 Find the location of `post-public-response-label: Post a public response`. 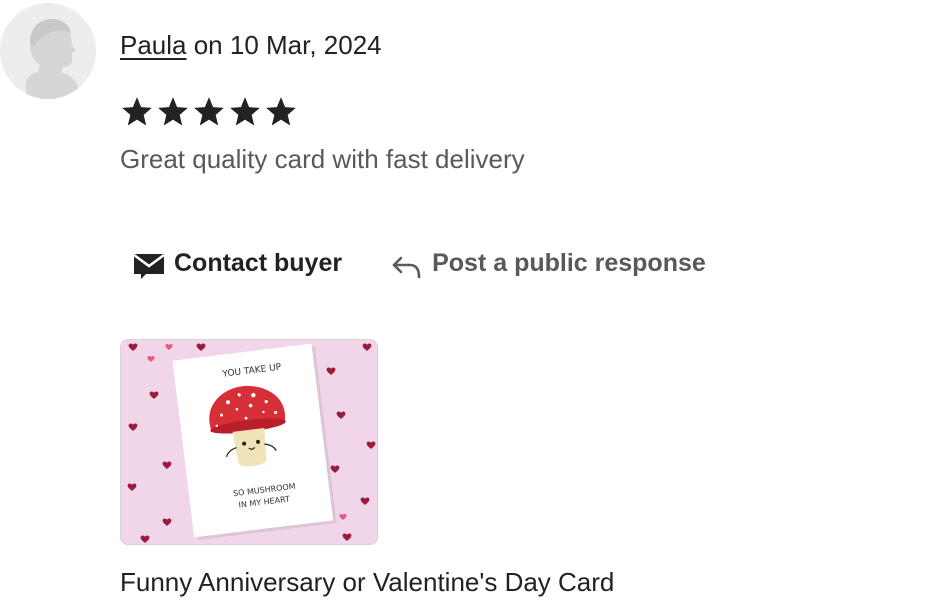

post-public-response-label: Post a public response is located at coordinates (569, 263).